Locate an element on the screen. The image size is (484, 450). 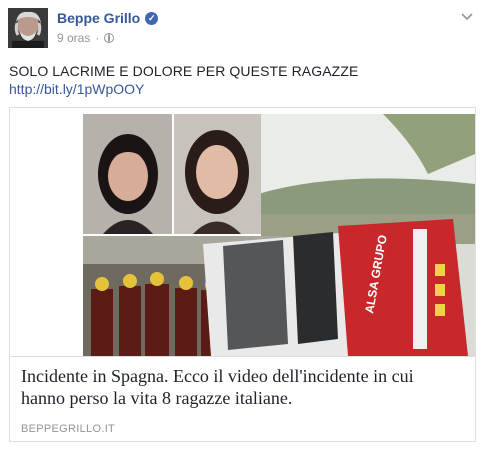
author-name-row: Beppe Grillo ✓ is located at coordinates (108, 18).